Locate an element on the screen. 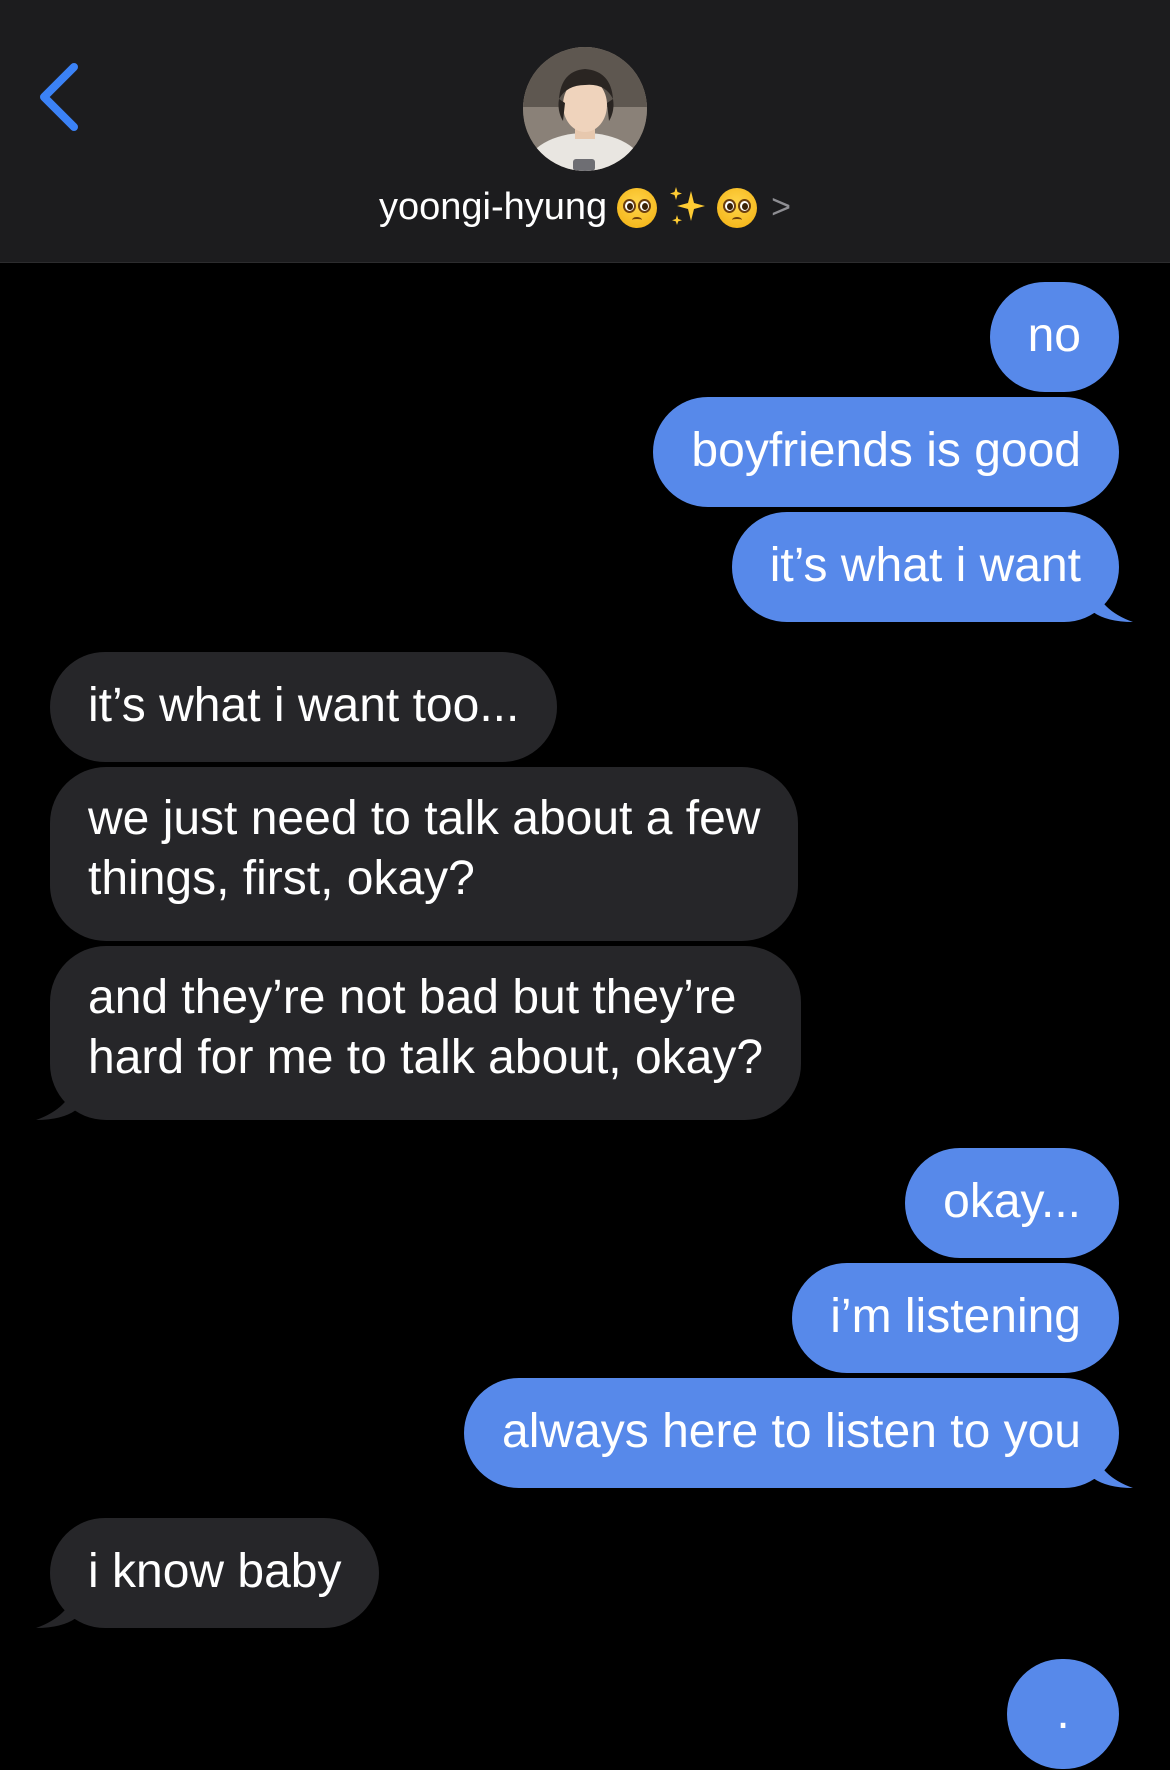 The height and width of the screenshot is (1770, 1170). message-text: it’s what i want is located at coordinates (925, 565).